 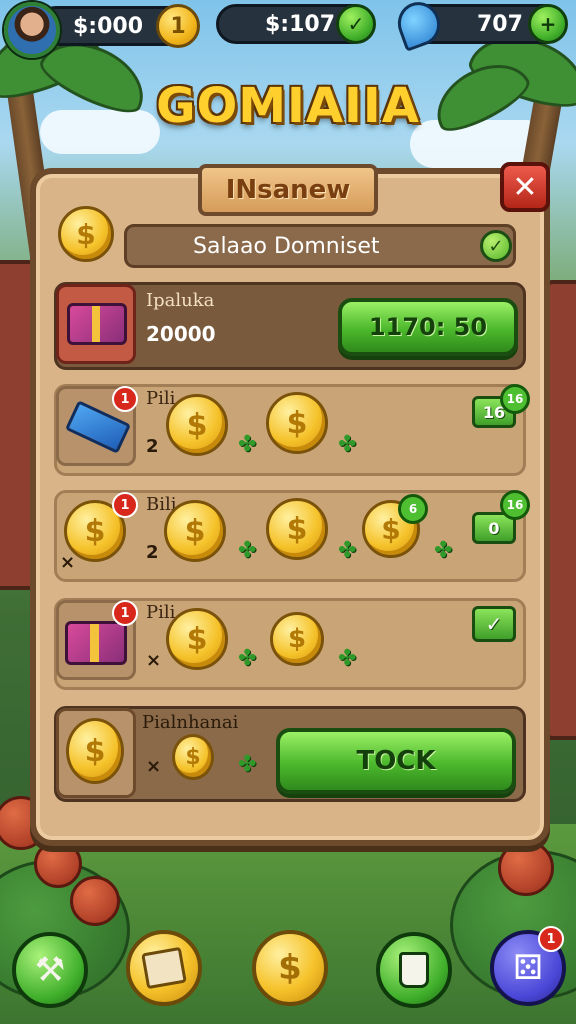 I want to click on nav-profile-button, so click(x=414, y=970).